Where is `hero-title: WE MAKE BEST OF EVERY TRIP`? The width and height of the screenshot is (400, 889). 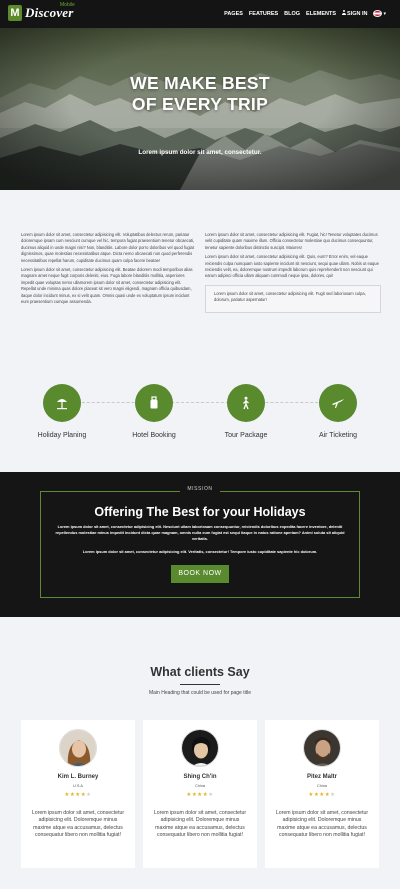
hero-title: WE MAKE BEST OF EVERY TRIP is located at coordinates (200, 94).